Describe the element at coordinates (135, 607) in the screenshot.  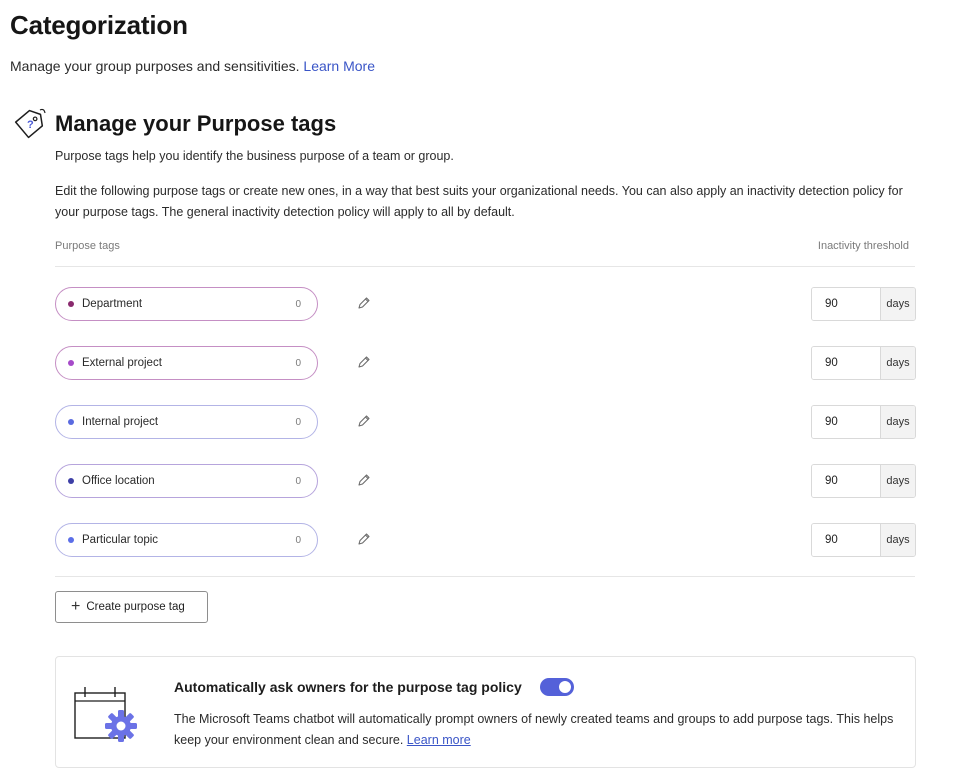
I see `create-purpose-tag-label: Create purpose tag` at that location.